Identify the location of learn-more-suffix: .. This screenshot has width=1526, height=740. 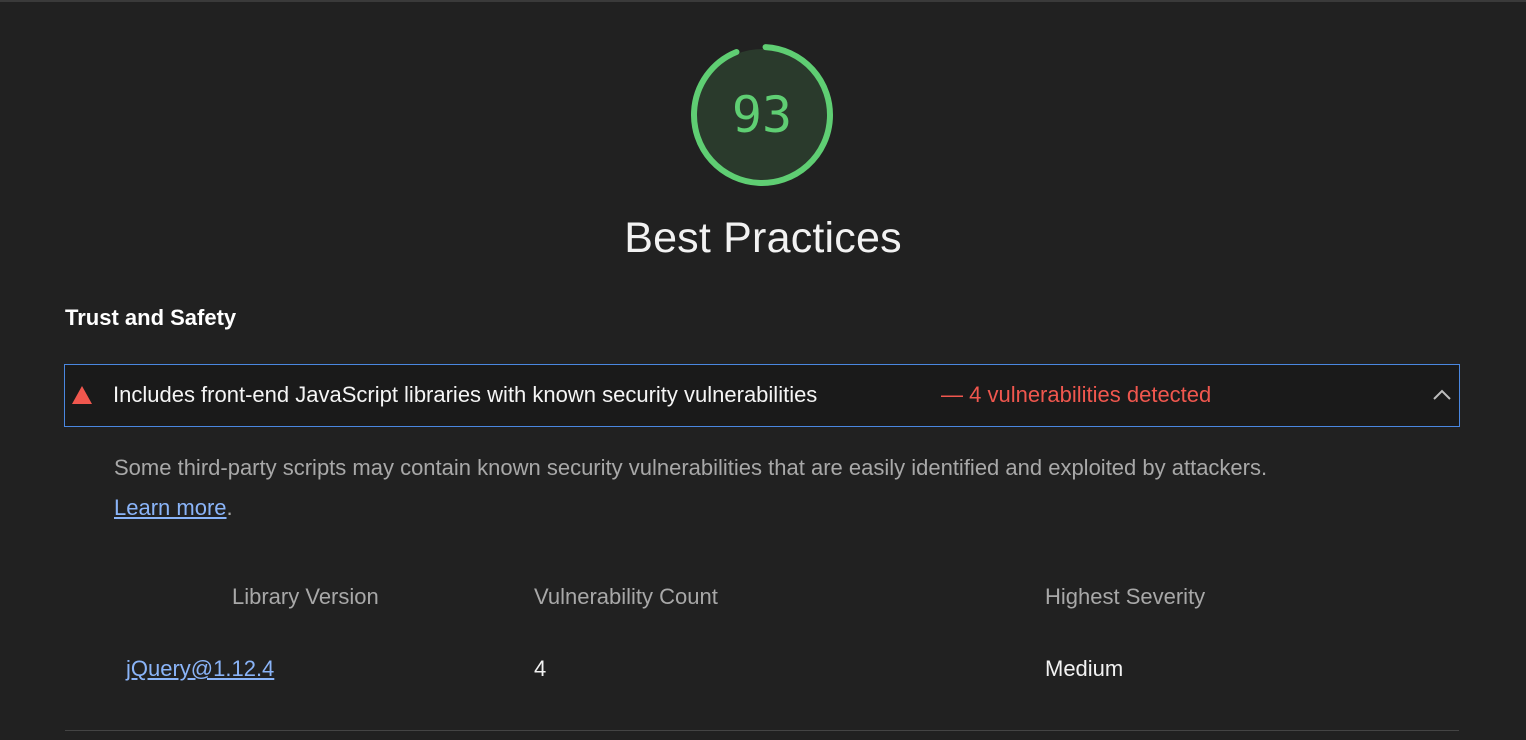
(229, 507).